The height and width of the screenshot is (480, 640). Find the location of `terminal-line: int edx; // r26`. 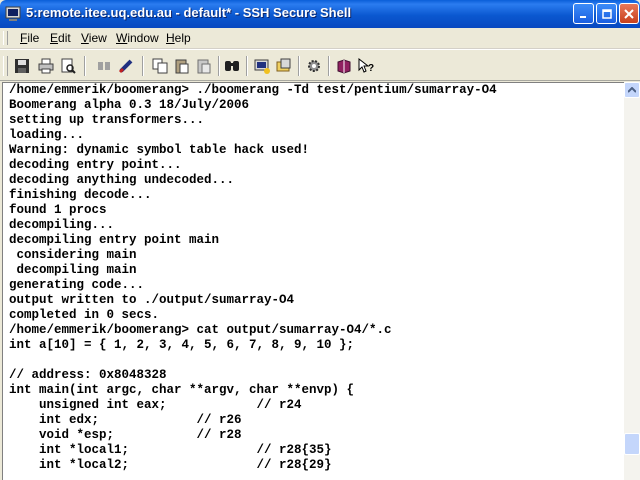

terminal-line: int edx; // r26 is located at coordinates (125, 420).